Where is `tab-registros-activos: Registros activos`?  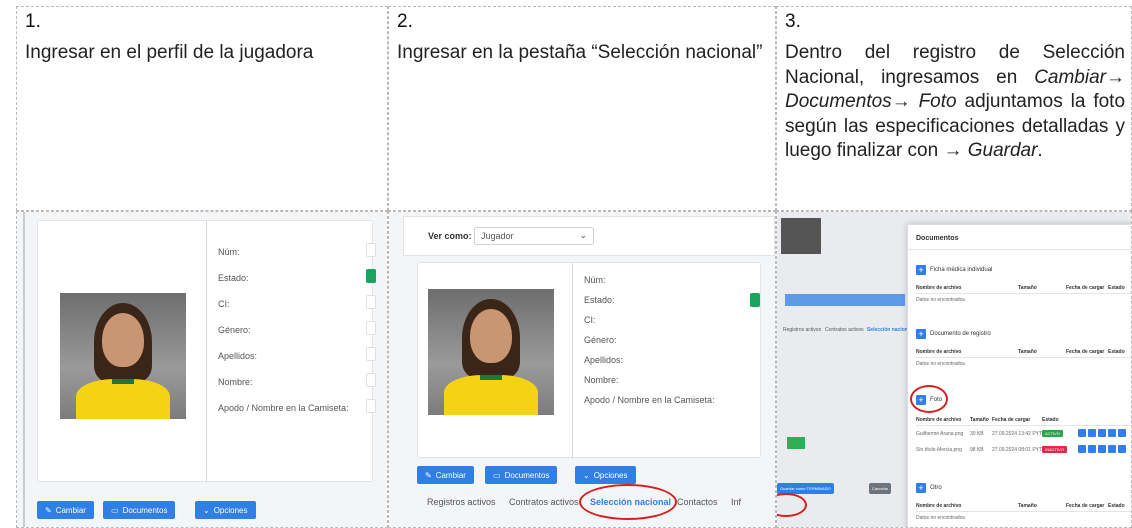
tab-registros-activos: Registros activos is located at coordinates (461, 502).